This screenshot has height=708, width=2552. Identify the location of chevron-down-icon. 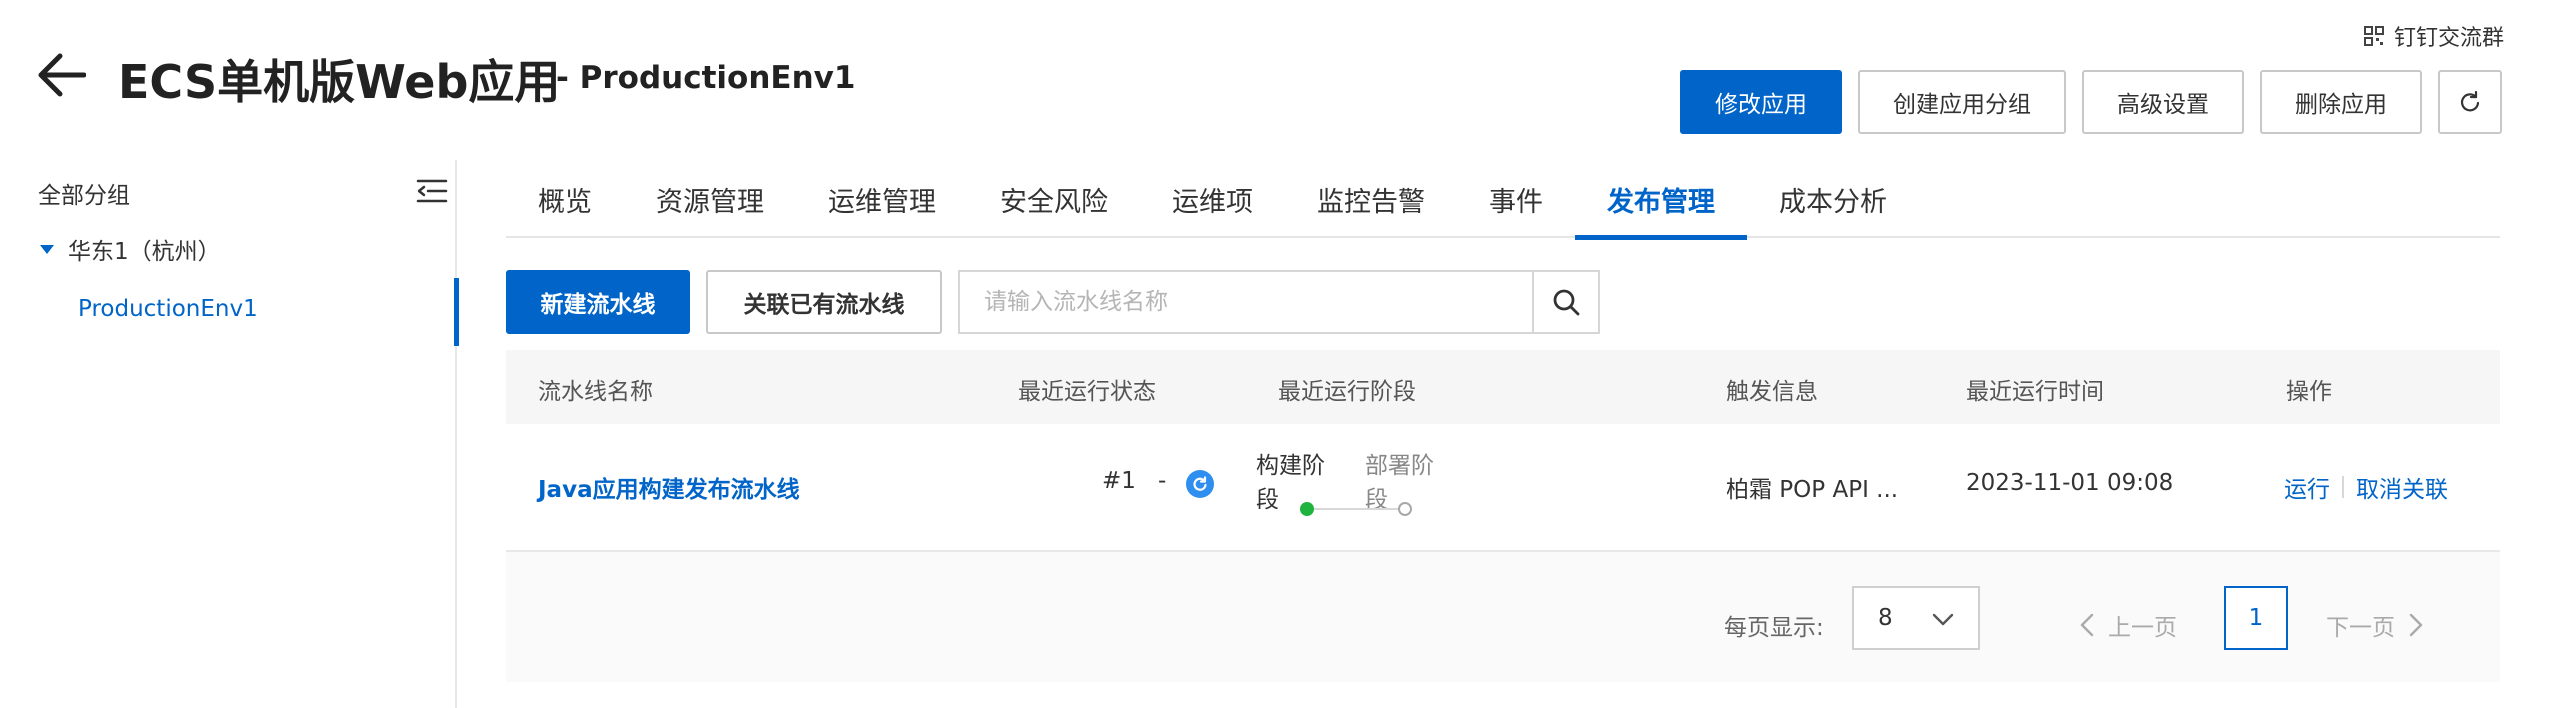
(1943, 619).